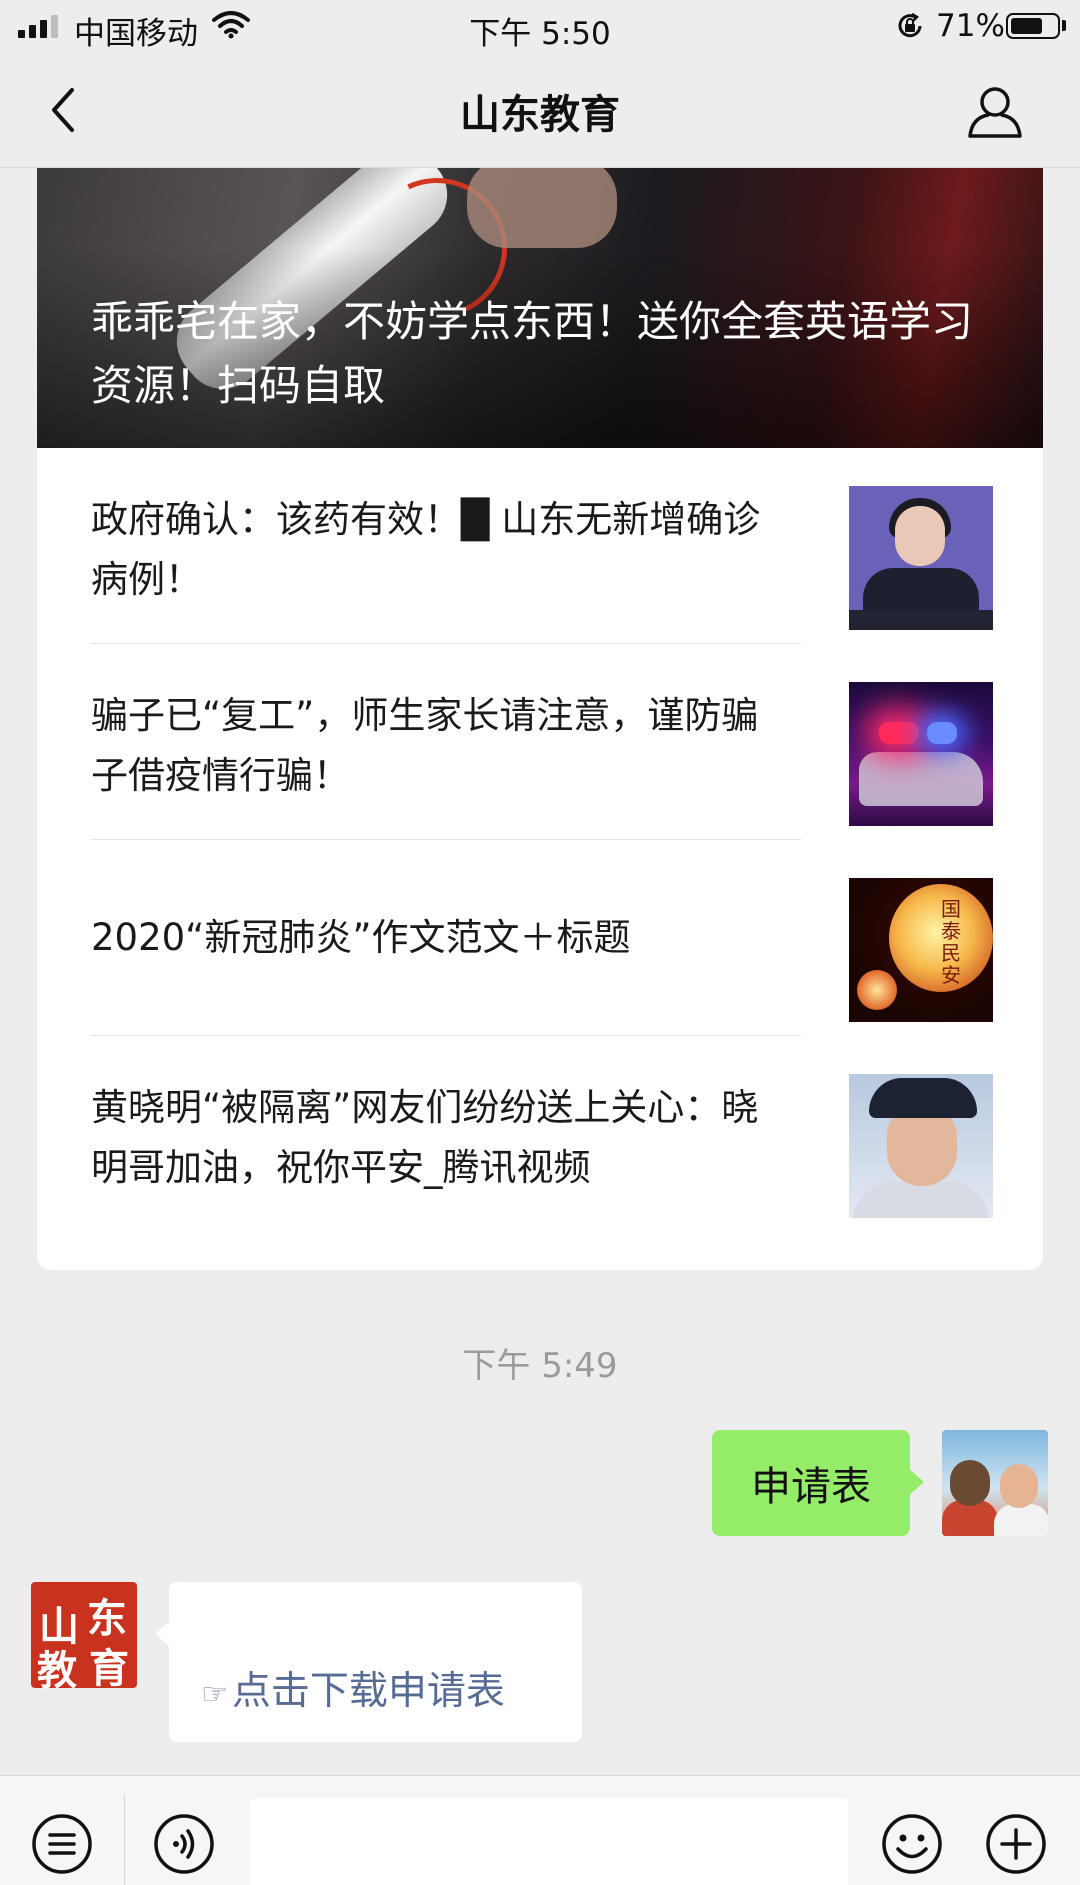  Describe the element at coordinates (184, 1844) in the screenshot. I see `voice-icon` at that location.